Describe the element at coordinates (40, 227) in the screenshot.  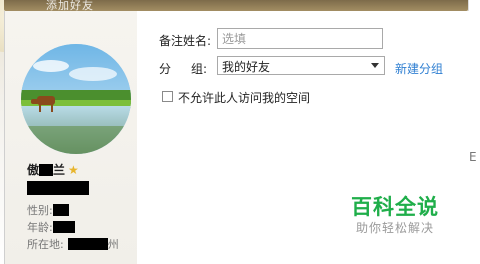
I see `age-label: 年龄:` at that location.